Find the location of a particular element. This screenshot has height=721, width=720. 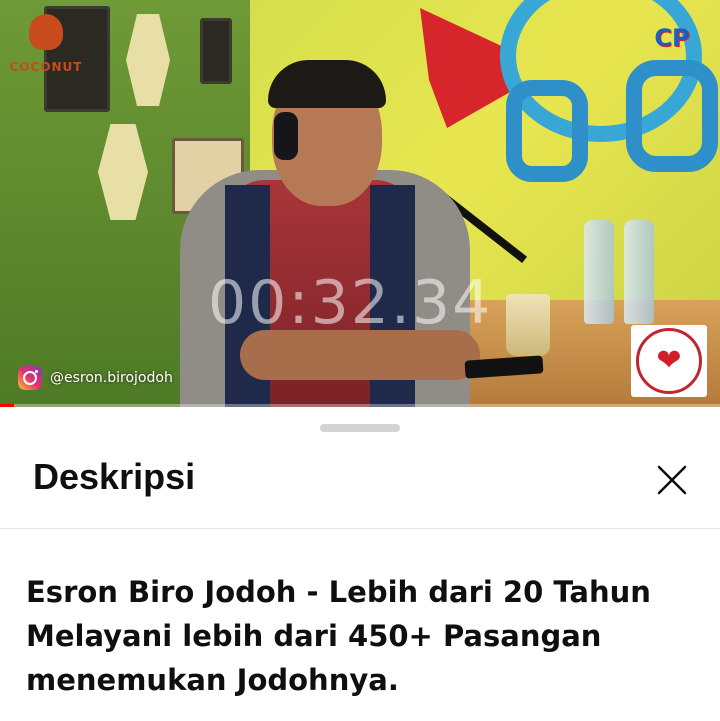

rooster-icon is located at coordinates (46, 32).